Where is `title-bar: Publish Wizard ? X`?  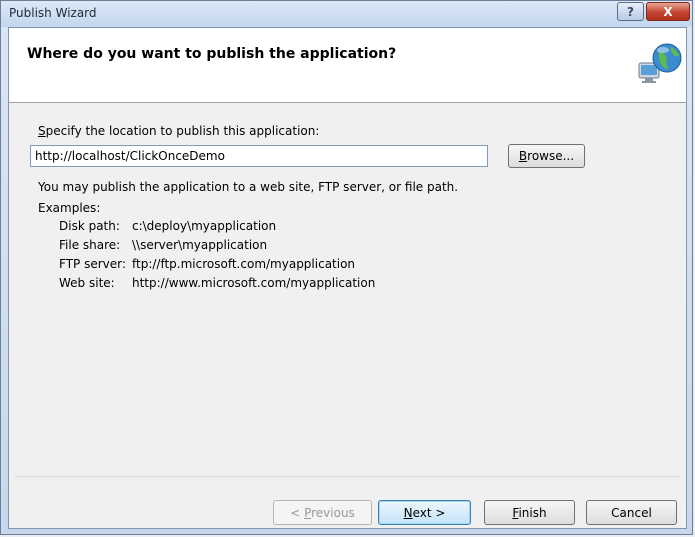 title-bar: Publish Wizard ? X is located at coordinates (346, 14).